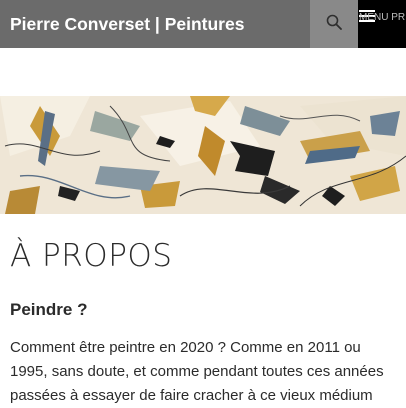 This screenshot has width=406, height=408. Describe the element at coordinates (382, 17) in the screenshot. I see `main-menu-label: Menu principal` at that location.